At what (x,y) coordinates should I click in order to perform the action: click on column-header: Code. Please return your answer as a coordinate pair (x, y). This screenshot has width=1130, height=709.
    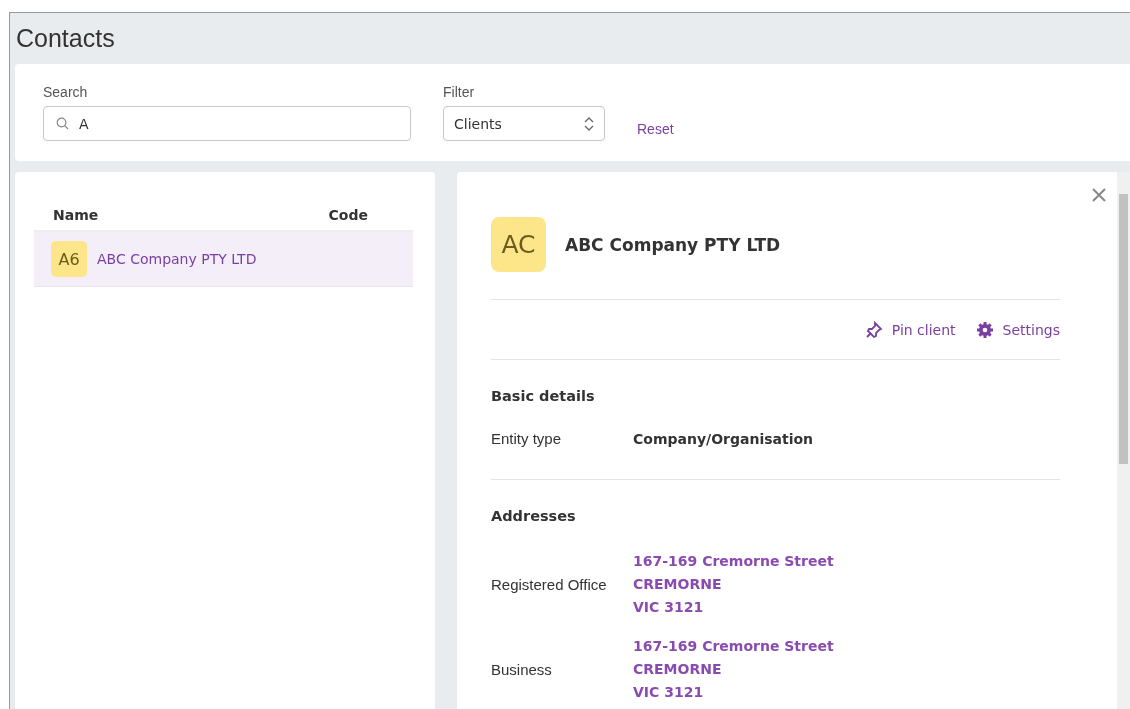
    Looking at the image, I should click on (348, 215).